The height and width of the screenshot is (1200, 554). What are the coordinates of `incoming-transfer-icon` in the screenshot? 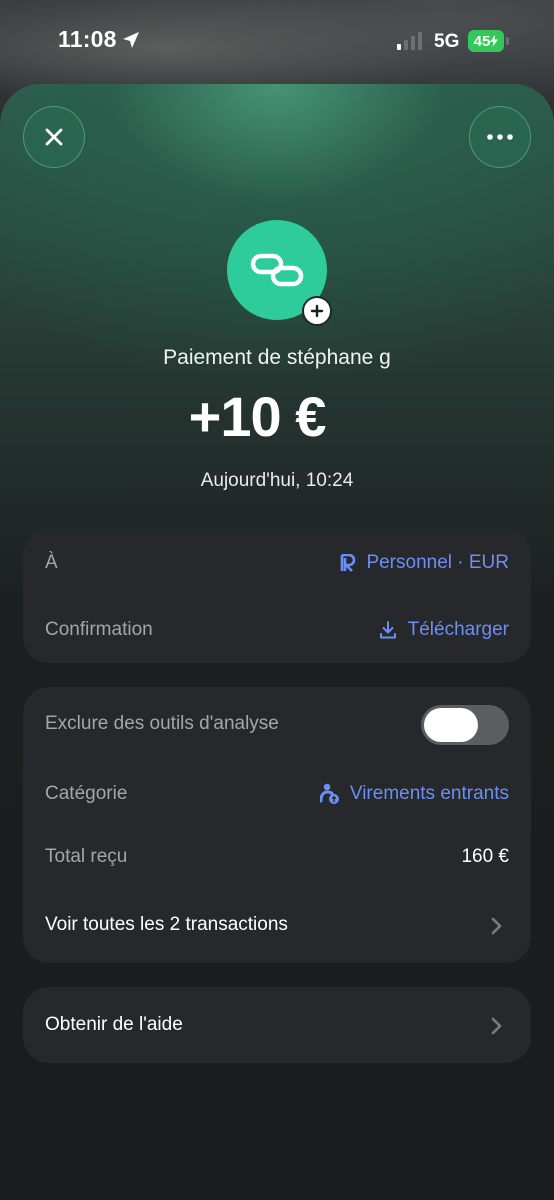 It's located at (329, 793).